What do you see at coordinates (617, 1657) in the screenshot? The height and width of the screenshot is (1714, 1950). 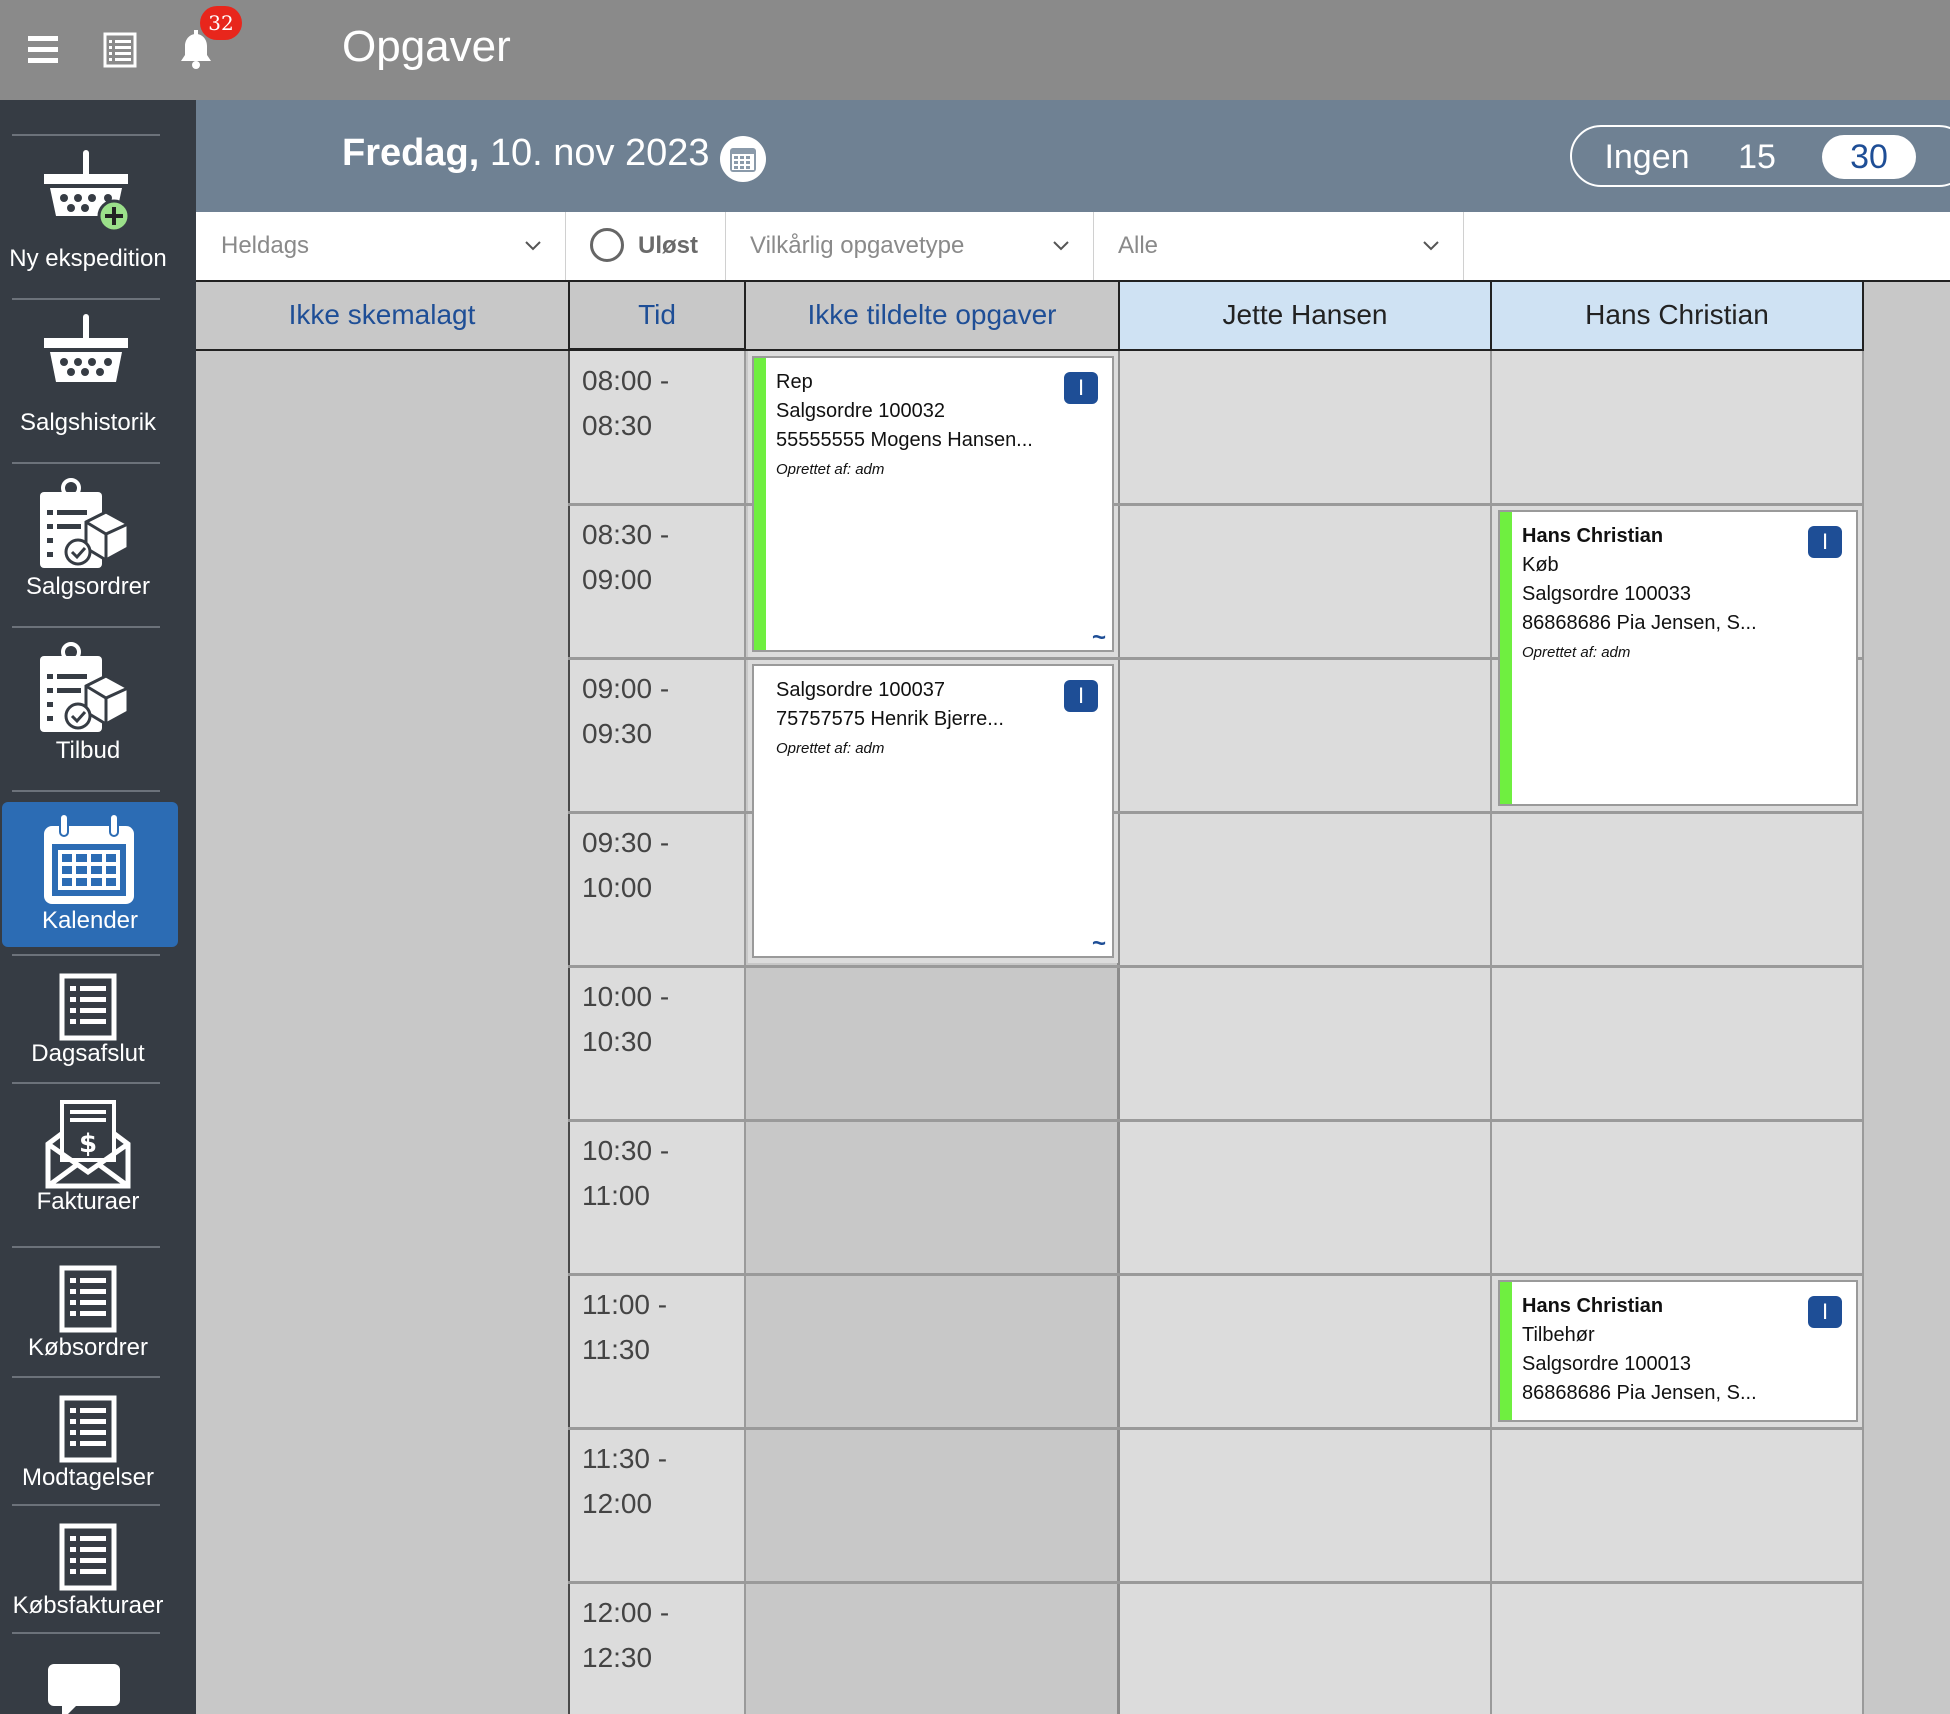 I see `time-slot-end: 12:30` at bounding box center [617, 1657].